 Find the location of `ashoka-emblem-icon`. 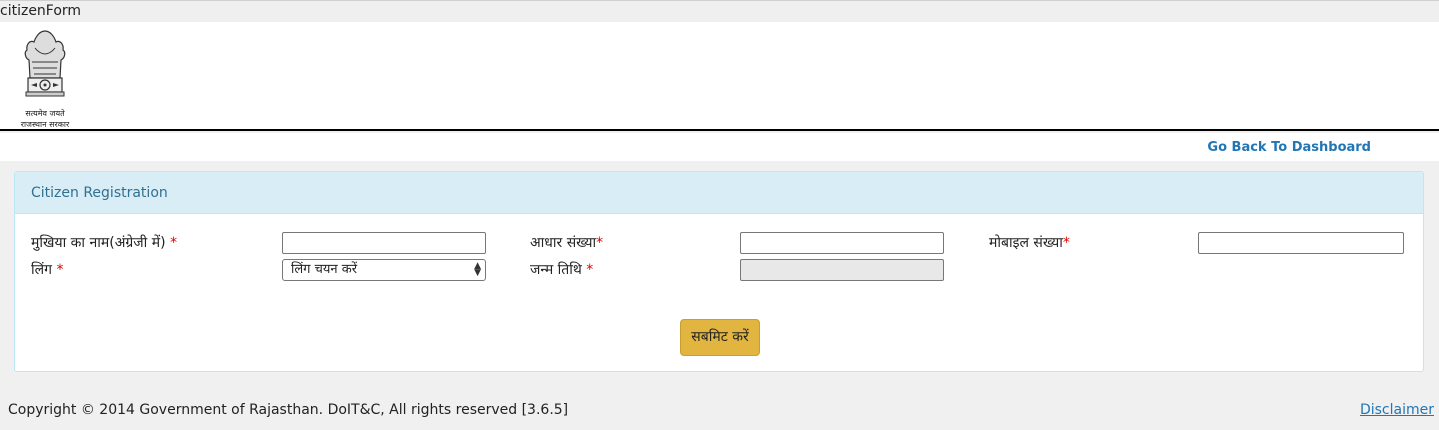

ashoka-emblem-icon is located at coordinates (45, 63).